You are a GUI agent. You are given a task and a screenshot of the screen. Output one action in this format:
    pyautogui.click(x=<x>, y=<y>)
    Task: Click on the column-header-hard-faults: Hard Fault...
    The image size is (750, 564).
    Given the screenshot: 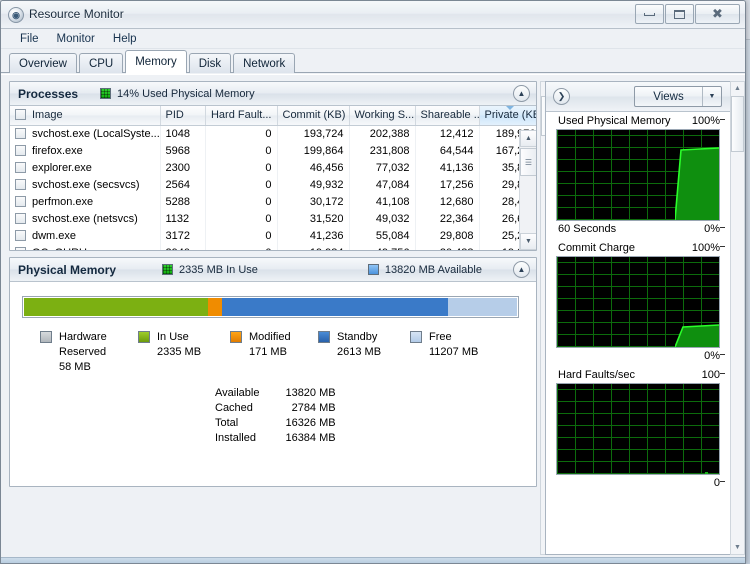 What is the action you would take?
    pyautogui.click(x=241, y=116)
    